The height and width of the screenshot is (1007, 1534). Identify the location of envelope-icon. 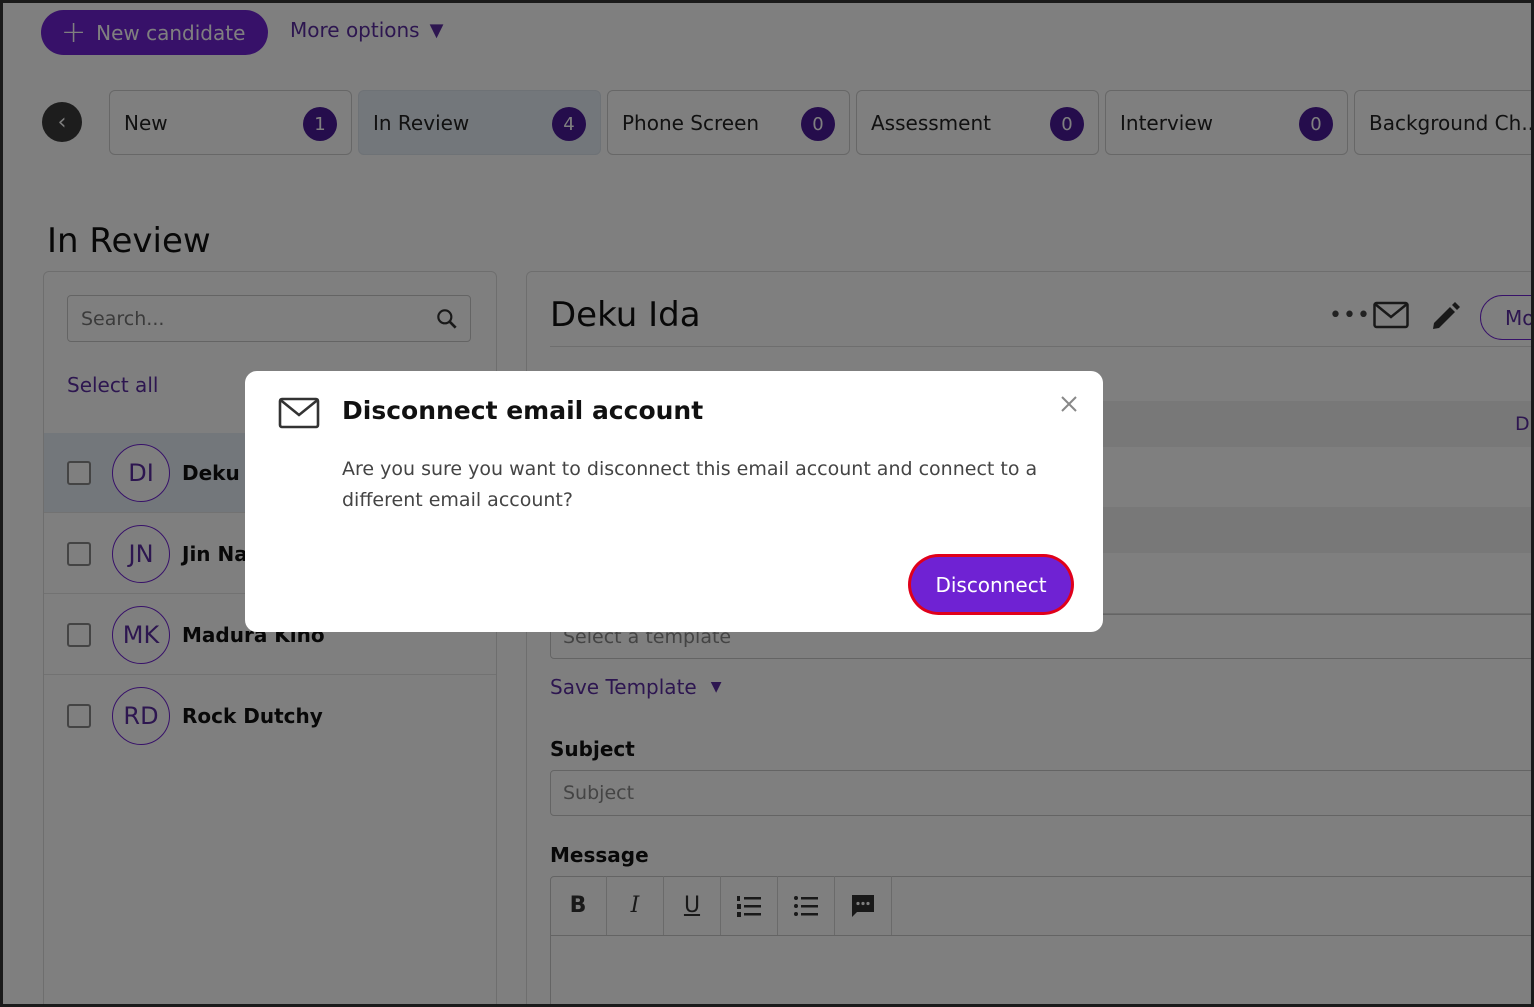
(299, 413).